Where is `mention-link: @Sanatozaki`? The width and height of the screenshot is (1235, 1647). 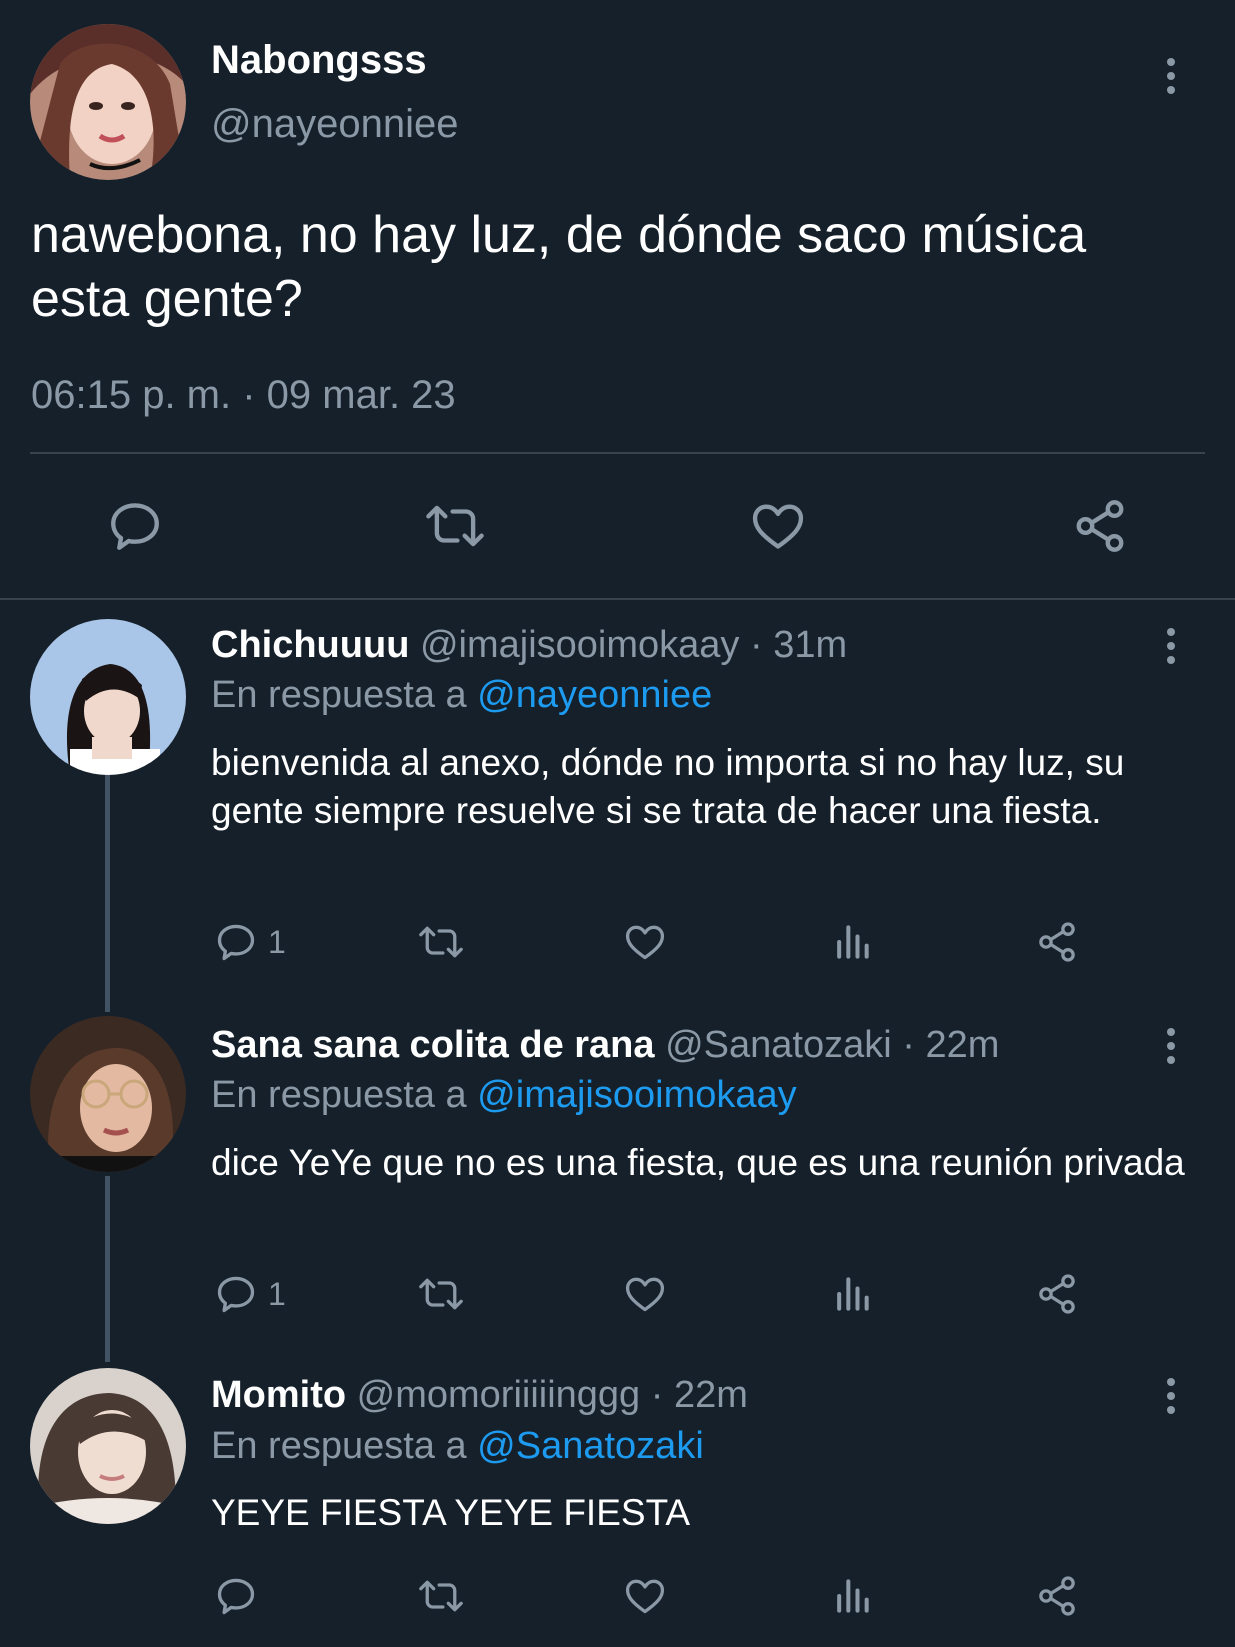 mention-link: @Sanatozaki is located at coordinates (590, 1446).